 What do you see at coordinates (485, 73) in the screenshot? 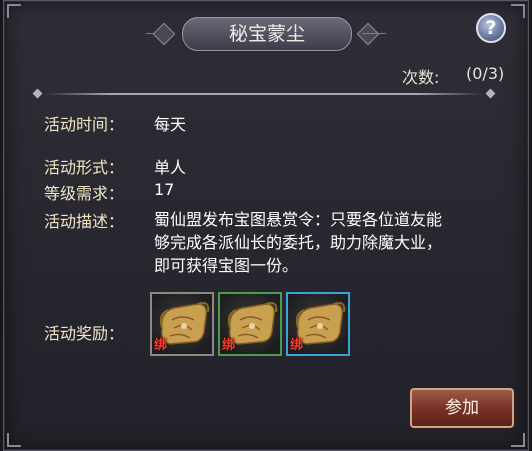
I see `attempts-value: (0/3)` at bounding box center [485, 73].